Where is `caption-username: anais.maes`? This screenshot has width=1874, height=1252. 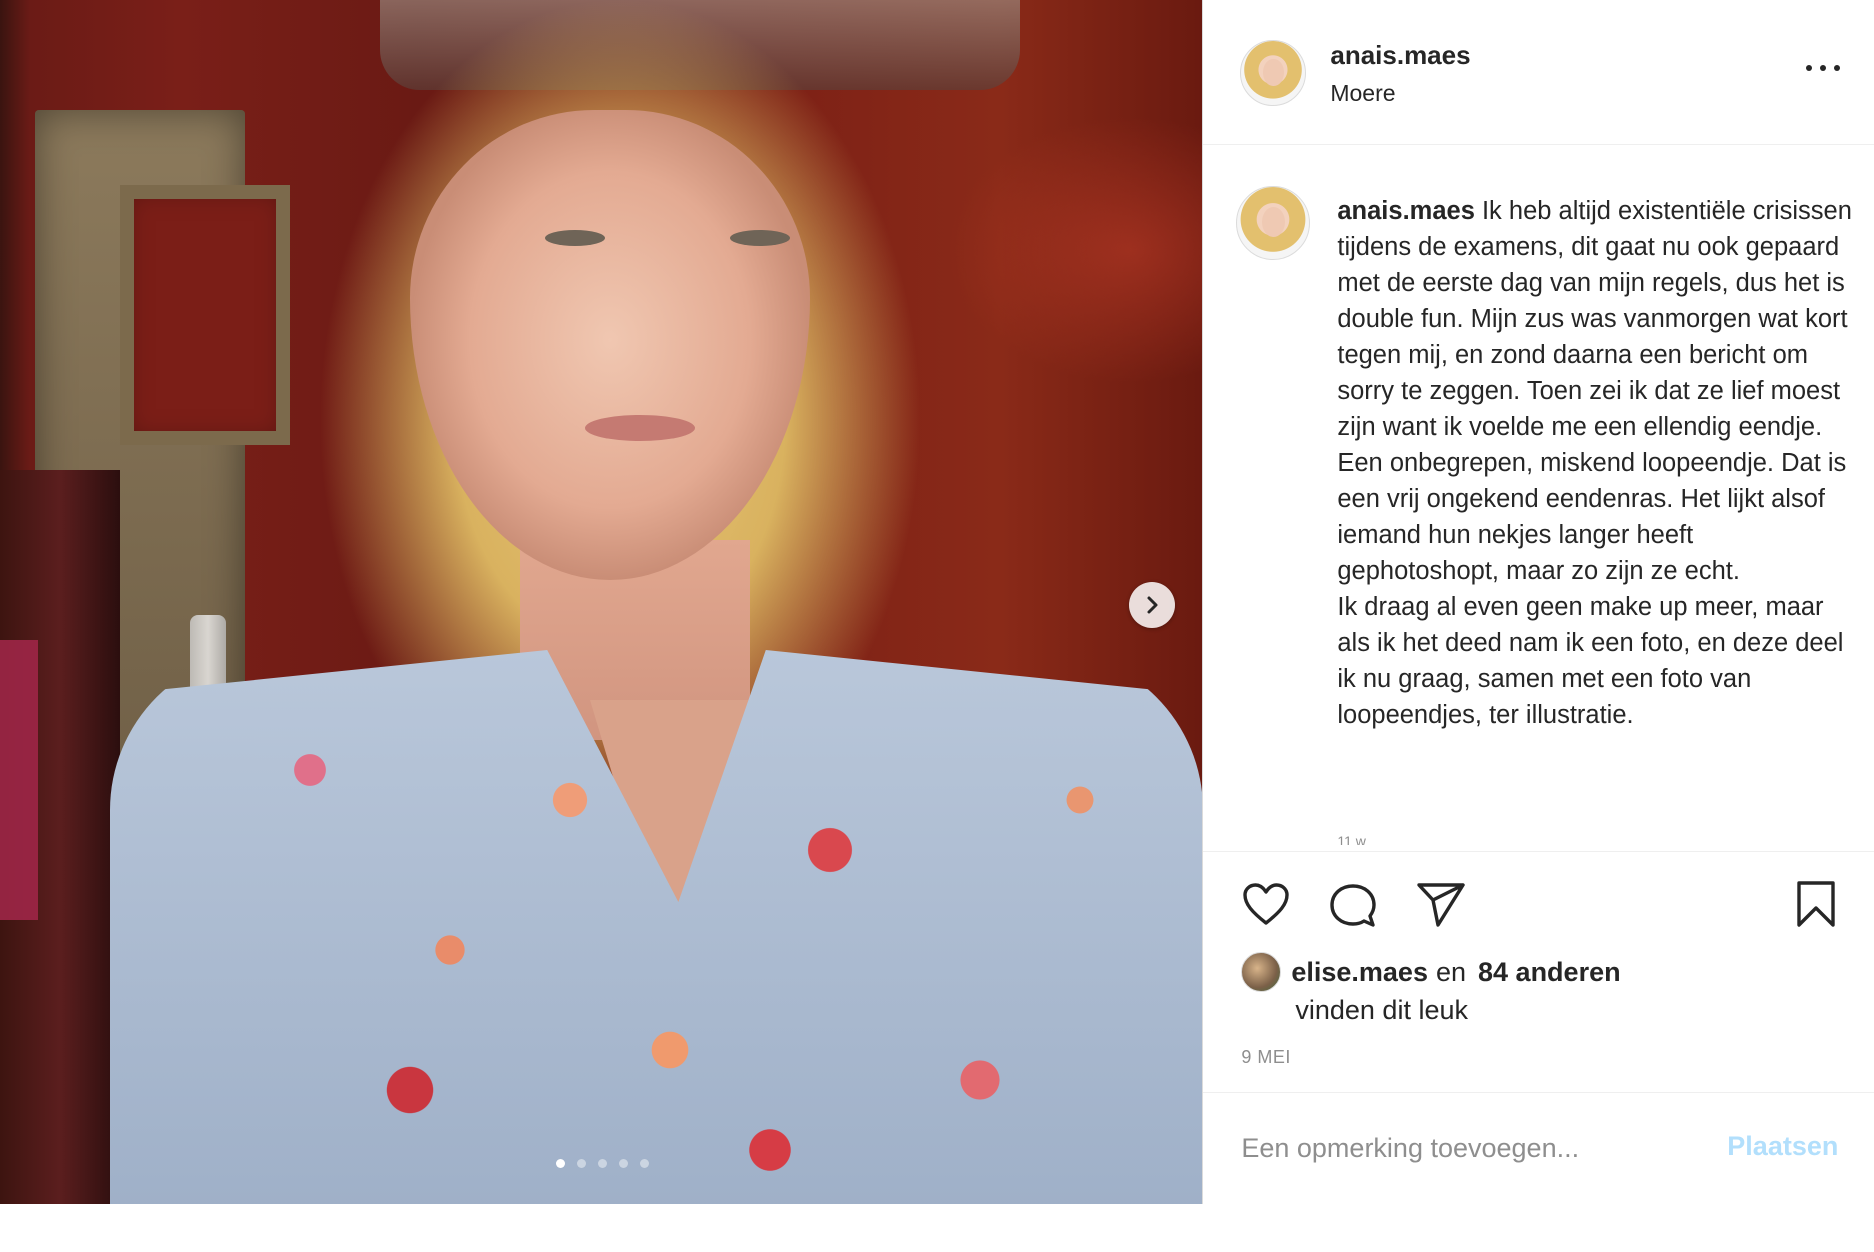
caption-username: anais.maes is located at coordinates (1406, 211).